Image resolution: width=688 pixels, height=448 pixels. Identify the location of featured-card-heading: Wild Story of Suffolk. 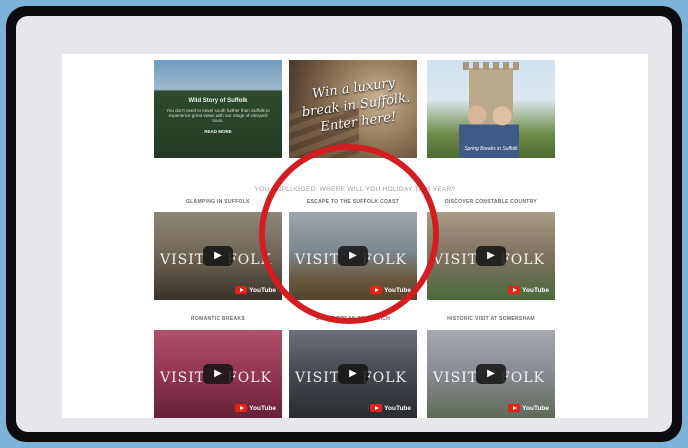
(218, 101).